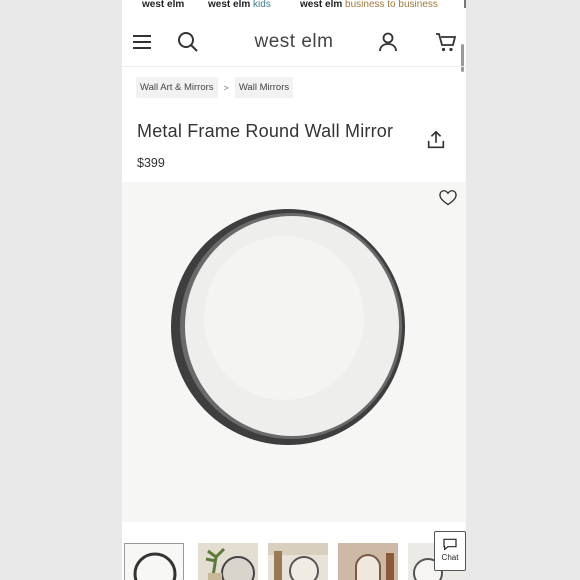  I want to click on thumbnail-console-with-mirror, so click(298, 561).